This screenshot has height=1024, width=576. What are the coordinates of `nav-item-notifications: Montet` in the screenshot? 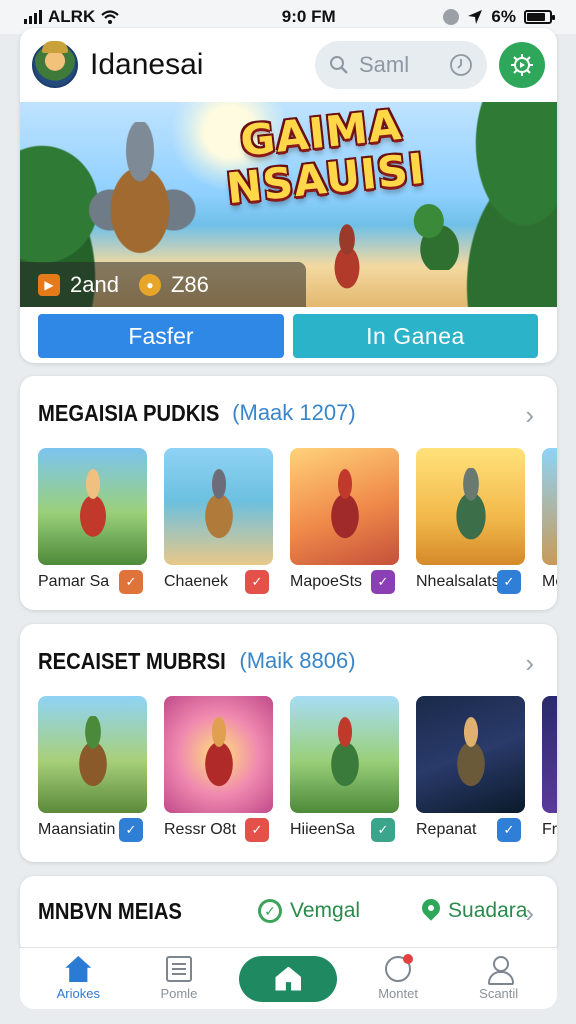 It's located at (398, 977).